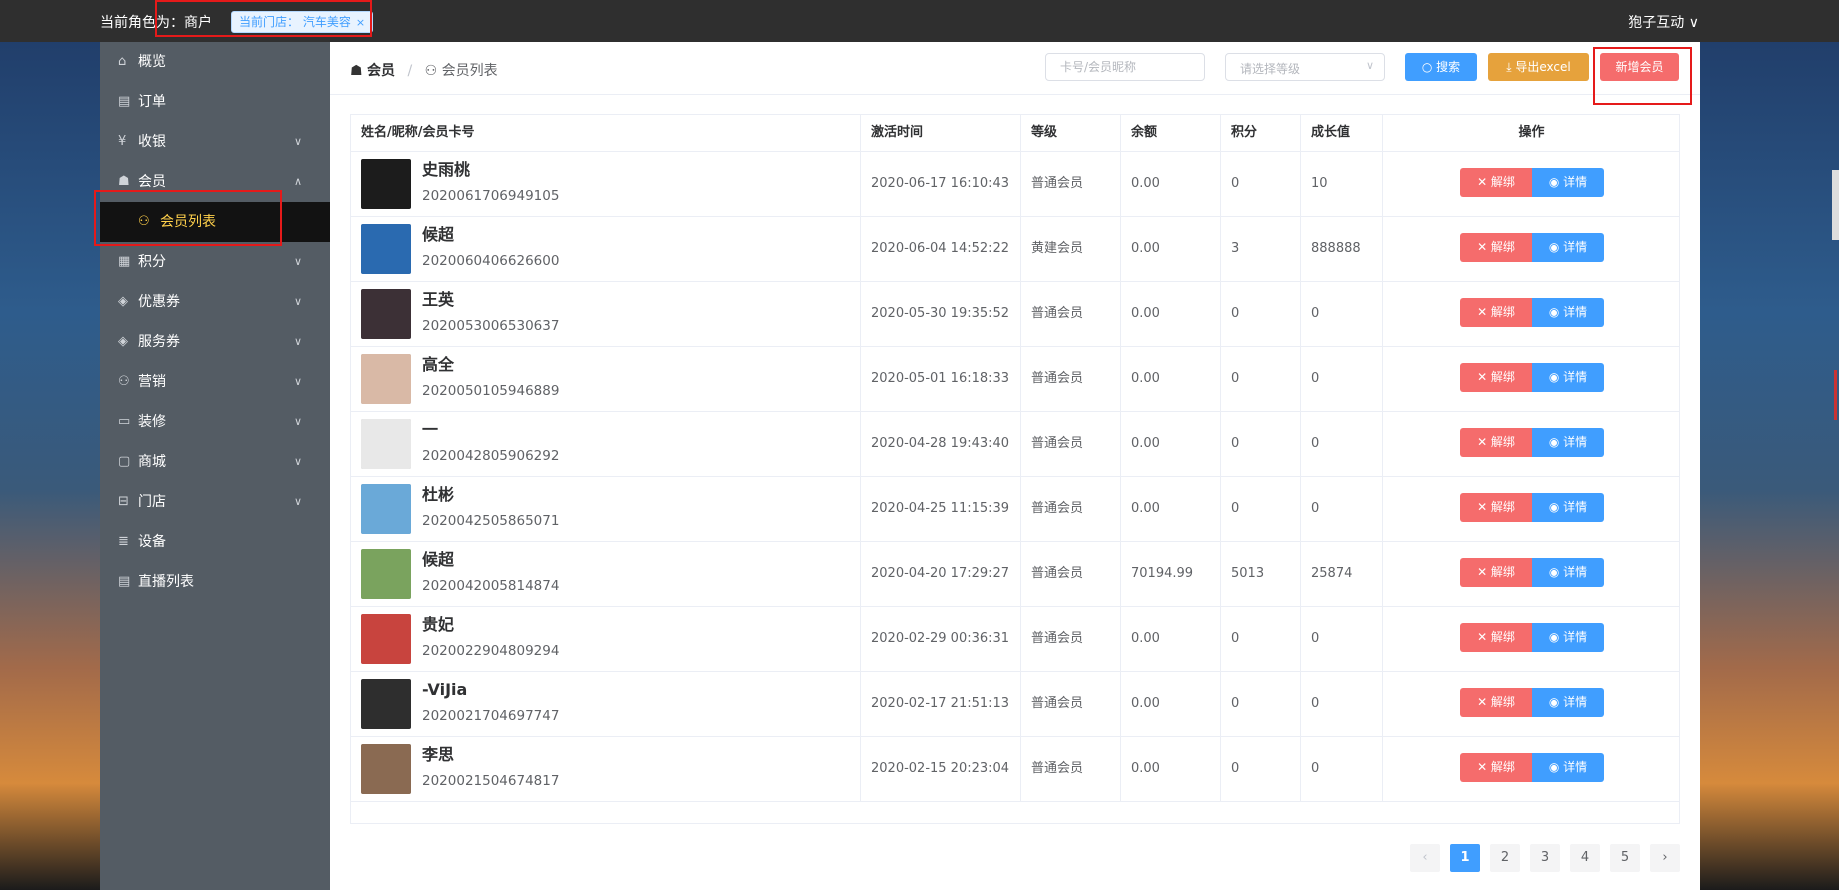 This screenshot has height=890, width=1839. What do you see at coordinates (152, 462) in the screenshot?
I see `sidebar-item-label: 商城` at bounding box center [152, 462].